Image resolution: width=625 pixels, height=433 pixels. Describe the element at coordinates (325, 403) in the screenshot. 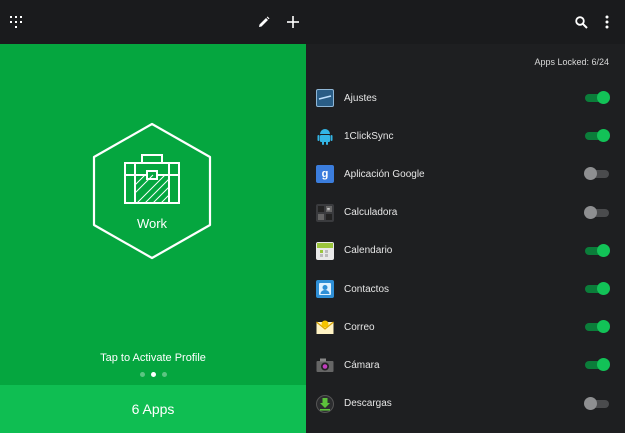

I see `download-icon` at that location.